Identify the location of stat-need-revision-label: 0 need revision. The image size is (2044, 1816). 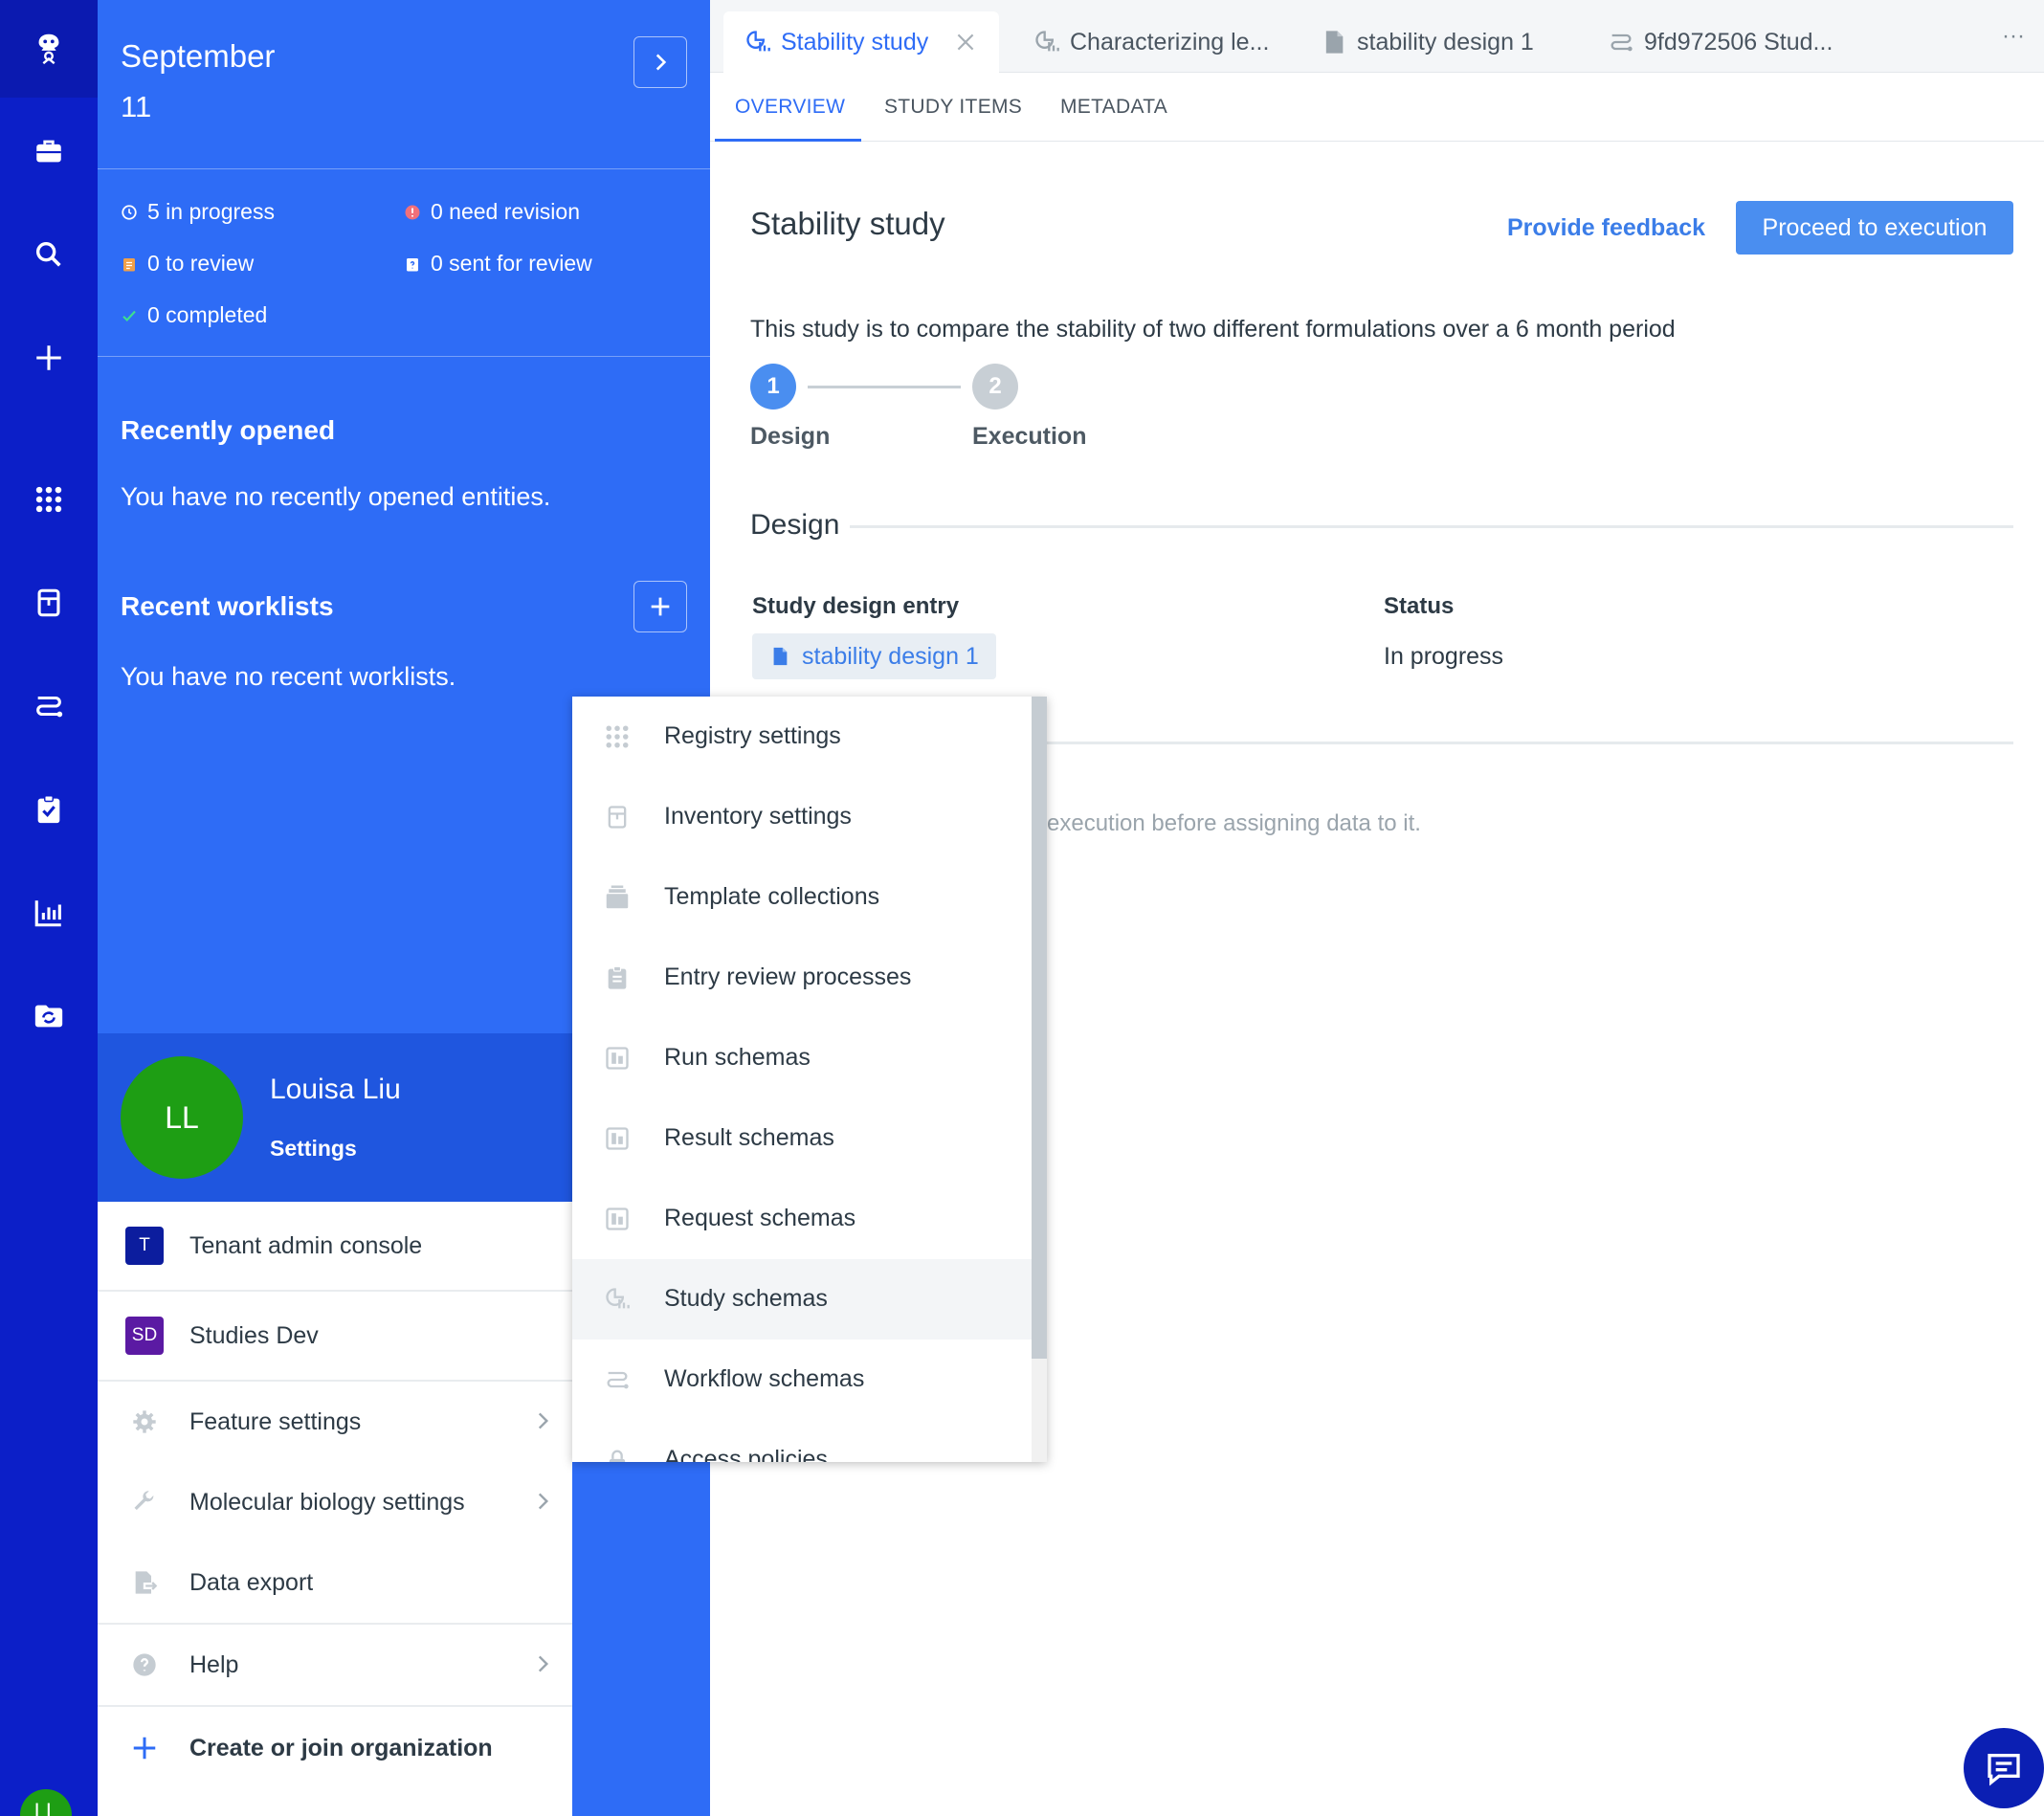
(506, 211).